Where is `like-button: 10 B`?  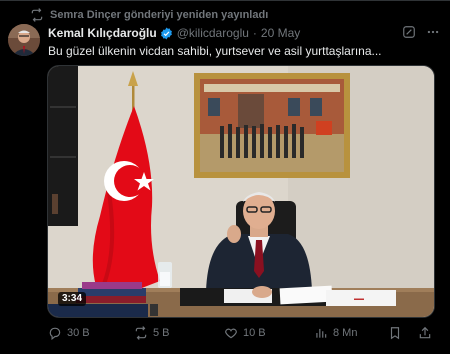
like-button: 10 B is located at coordinates (245, 333).